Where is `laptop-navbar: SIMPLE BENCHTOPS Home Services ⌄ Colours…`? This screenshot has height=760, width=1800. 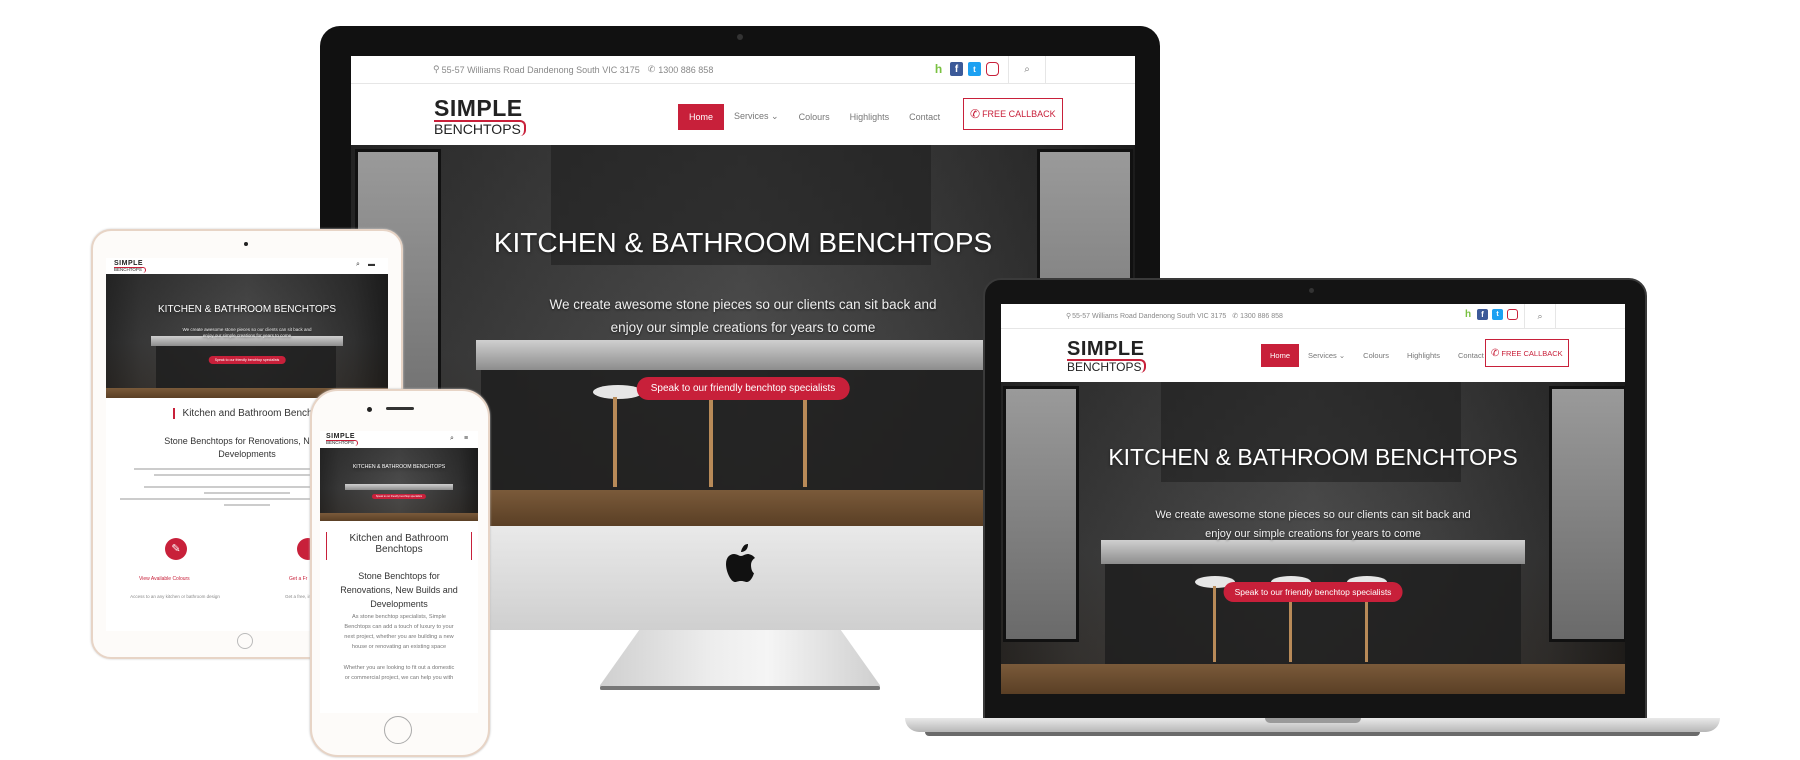 laptop-navbar: SIMPLE BENCHTOPS Home Services ⌄ Colours… is located at coordinates (1313, 355).